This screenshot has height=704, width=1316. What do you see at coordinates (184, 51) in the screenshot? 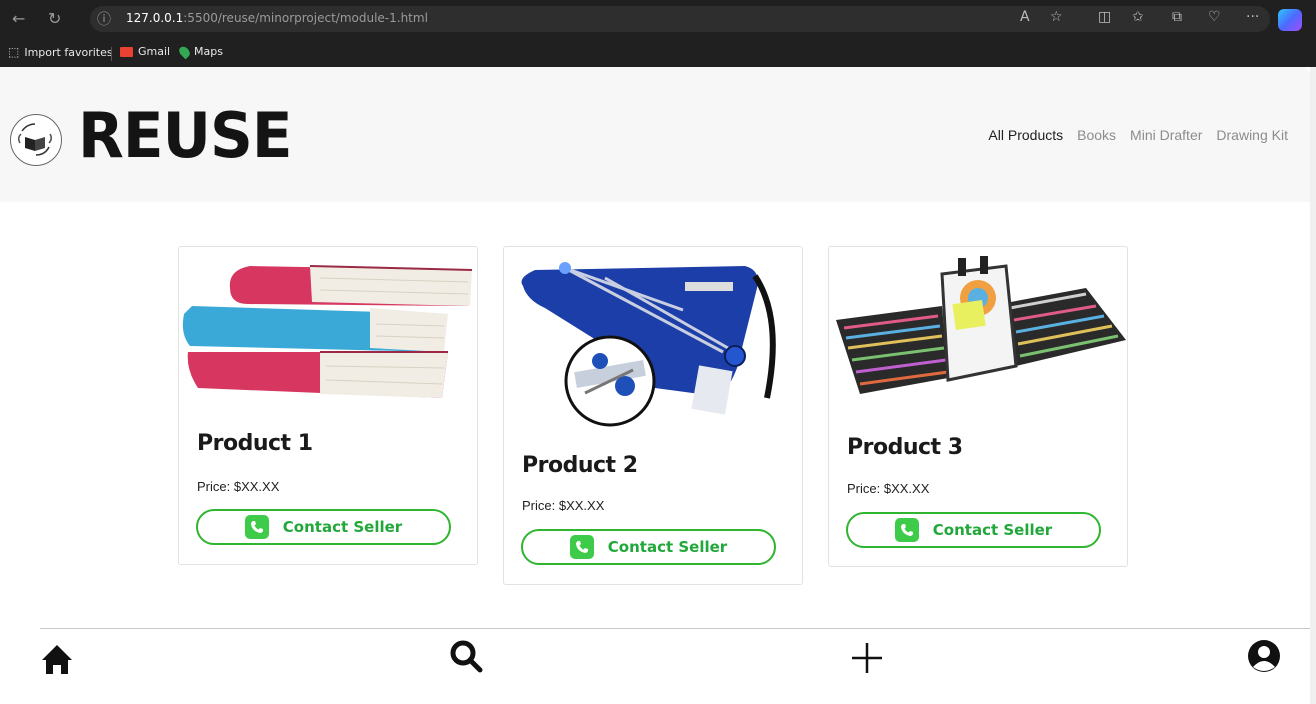
I see `maps-pin-icon` at bounding box center [184, 51].